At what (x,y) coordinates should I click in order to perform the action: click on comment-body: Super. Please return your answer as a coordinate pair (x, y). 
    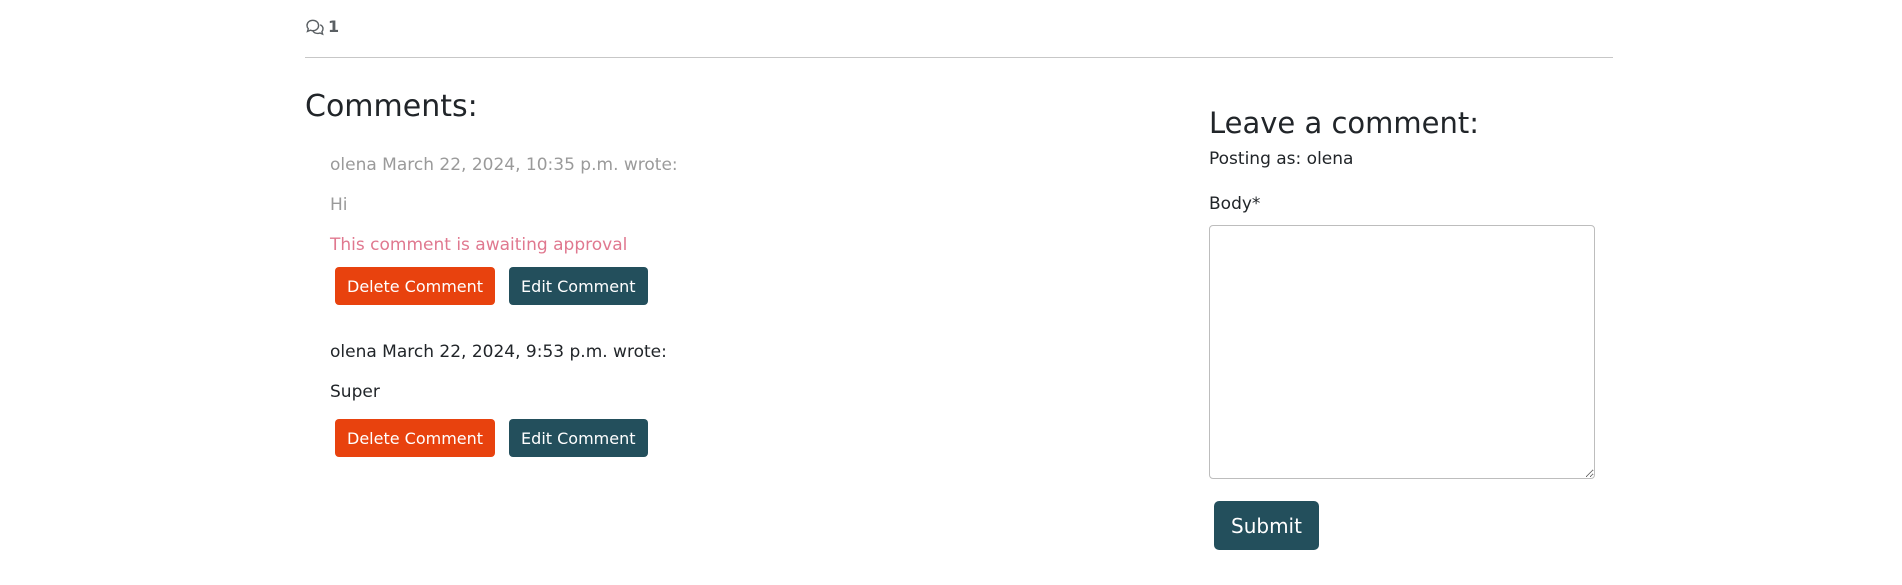
    Looking at the image, I should click on (355, 392).